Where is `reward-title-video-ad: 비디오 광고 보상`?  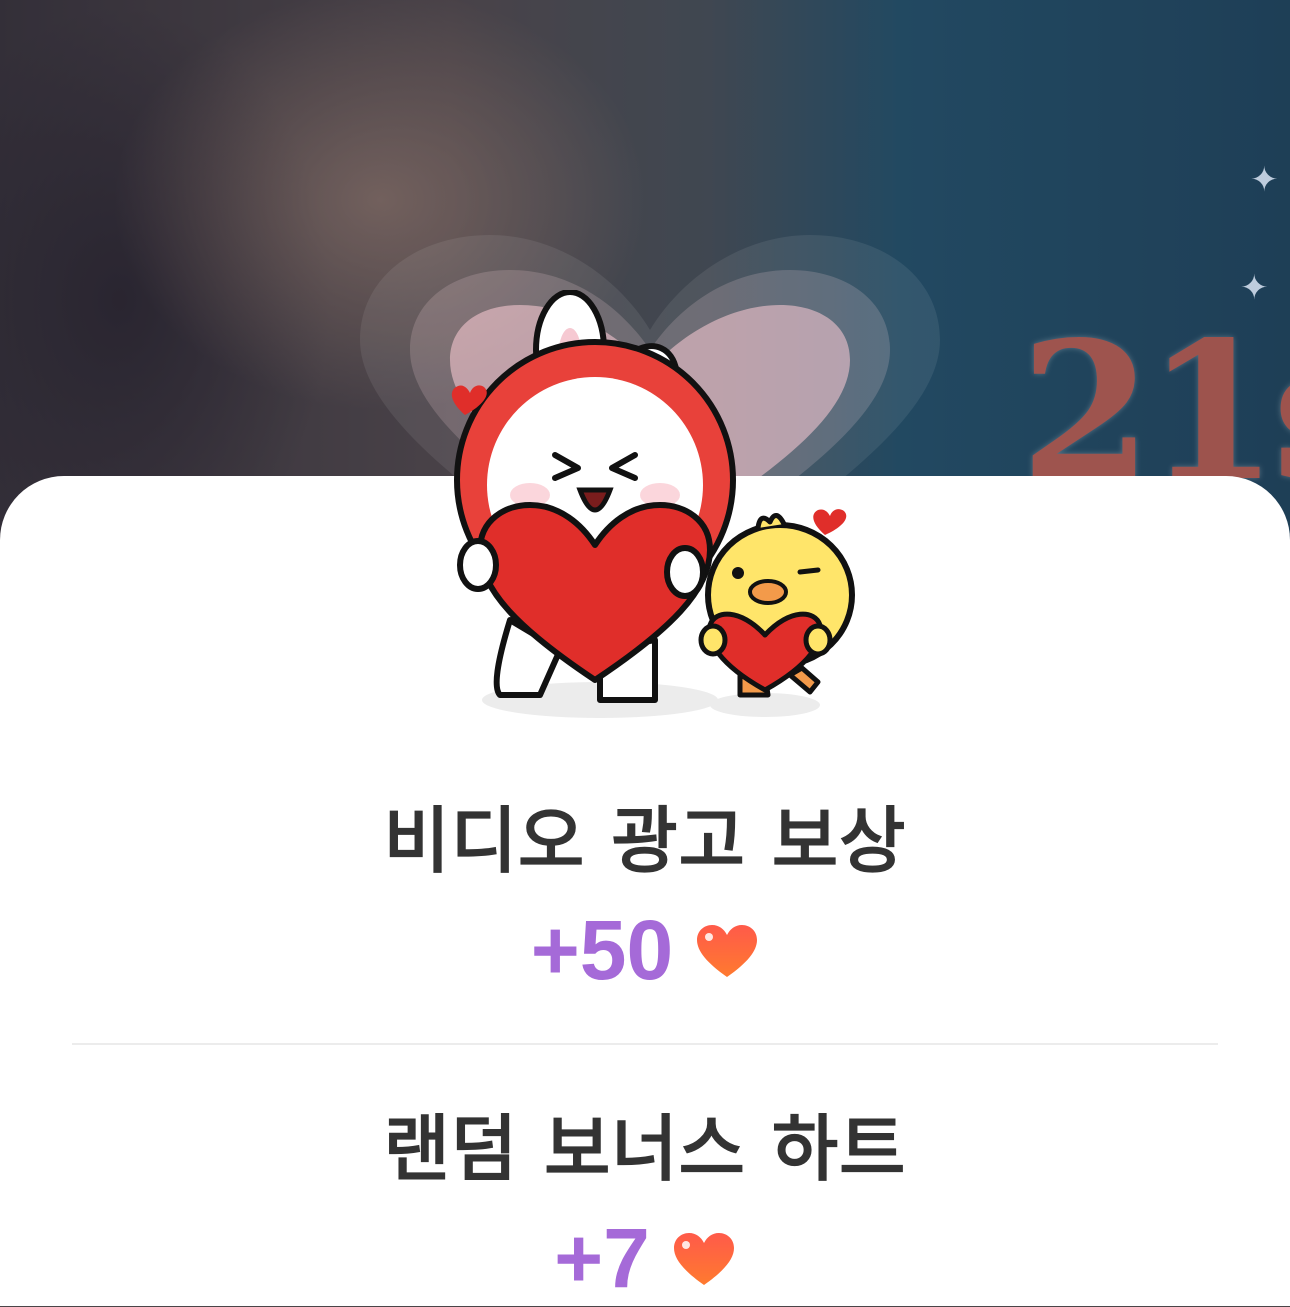
reward-title-video-ad: 비디오 광고 보상 is located at coordinates (645, 841).